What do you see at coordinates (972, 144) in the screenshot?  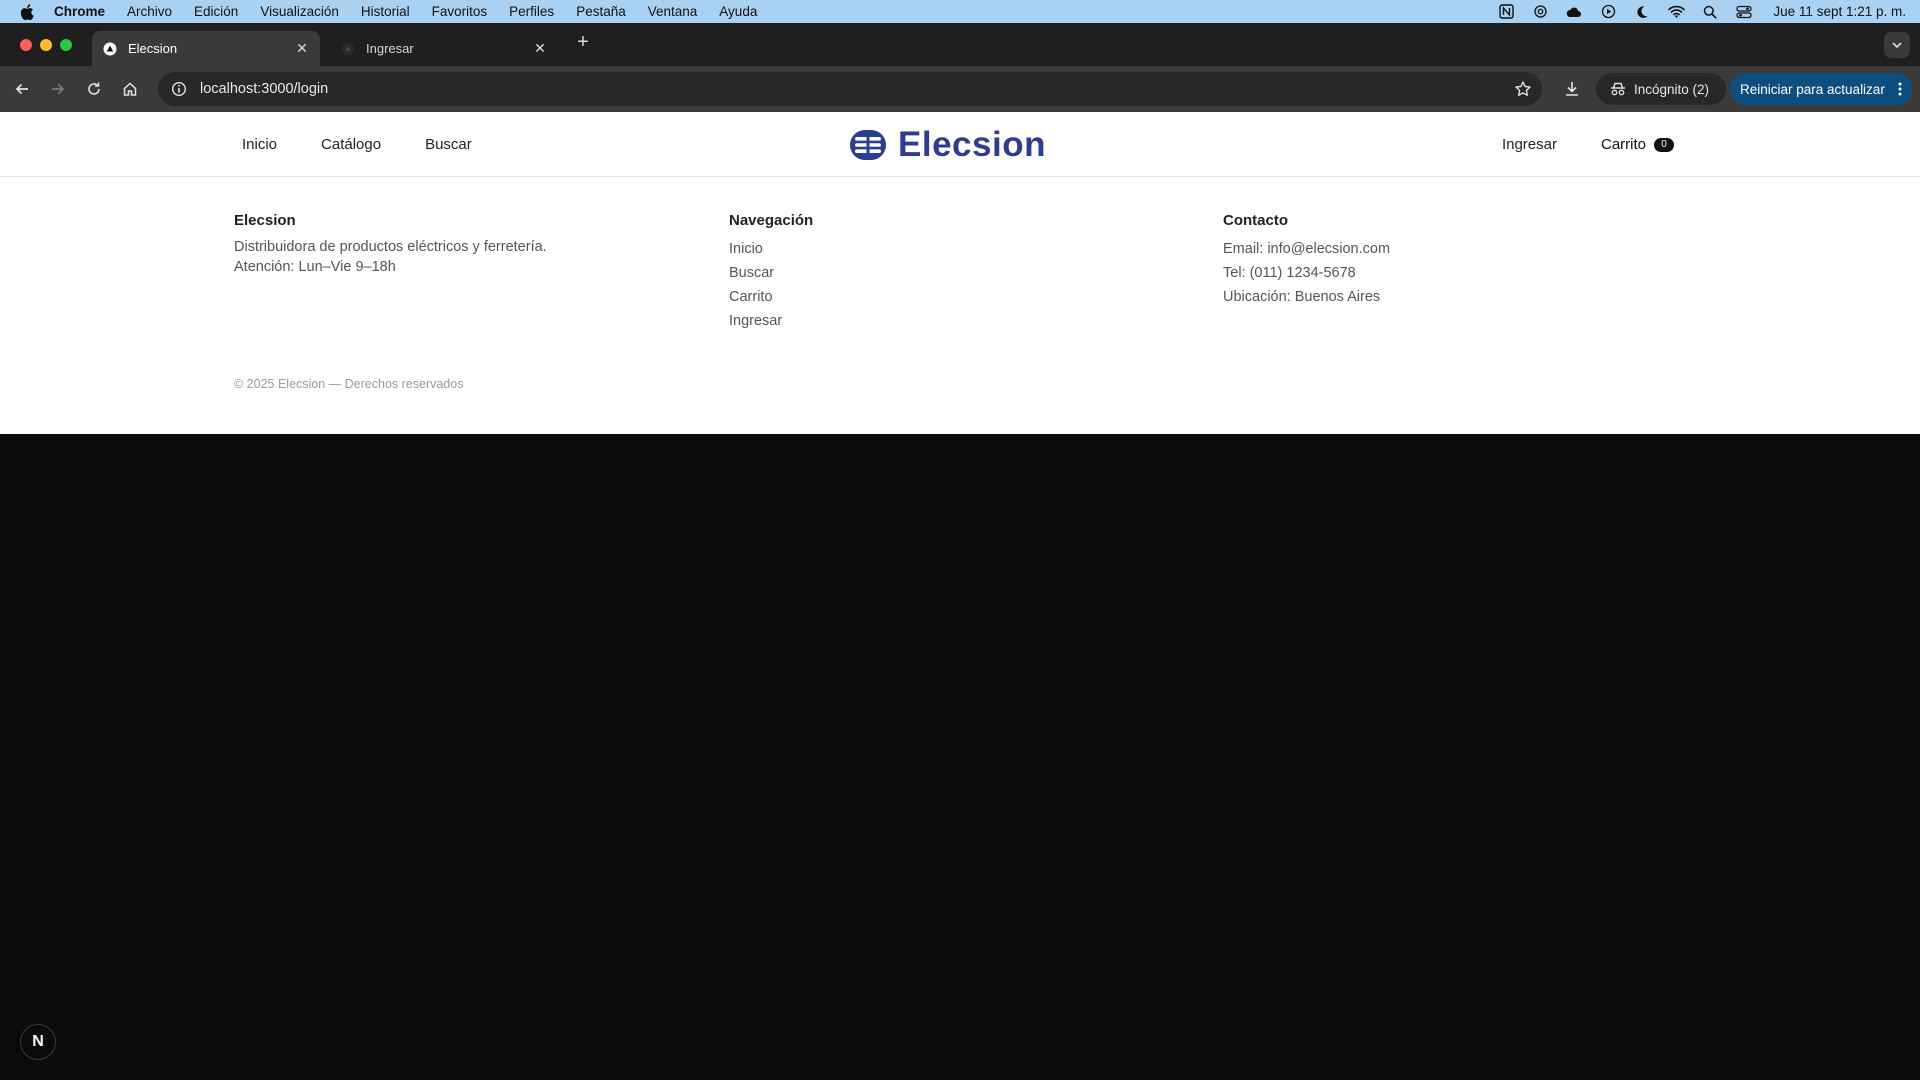 I see `logo-wordmark: Elecsion` at bounding box center [972, 144].